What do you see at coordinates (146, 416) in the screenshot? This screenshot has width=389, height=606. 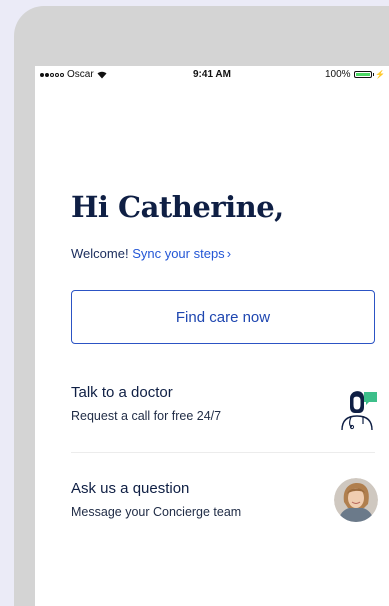 I see `item-subtitle: Request a call for free 24/7` at bounding box center [146, 416].